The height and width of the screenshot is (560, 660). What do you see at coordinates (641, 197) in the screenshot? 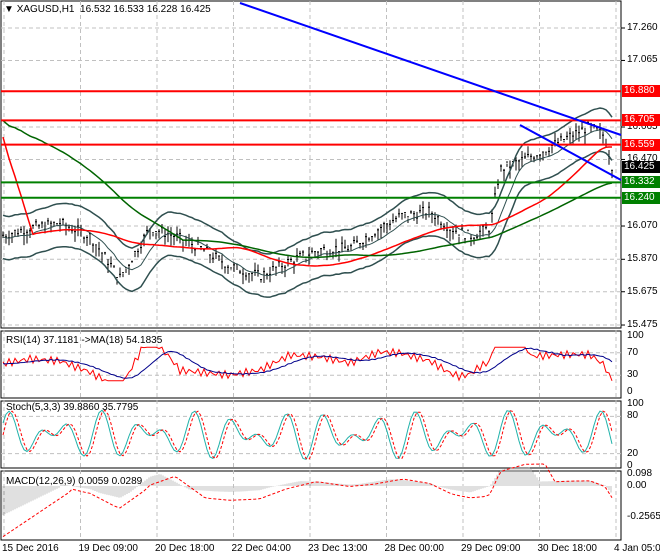
I see `price-tag-16.240: 16.240` at bounding box center [641, 197].